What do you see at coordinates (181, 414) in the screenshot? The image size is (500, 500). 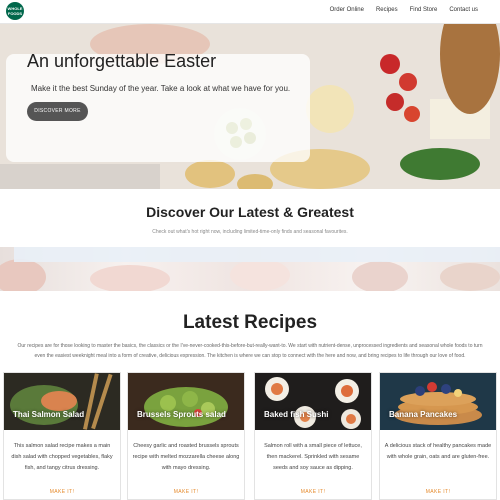 I see `recipe-title: Brussels Sprouts salad` at bounding box center [181, 414].